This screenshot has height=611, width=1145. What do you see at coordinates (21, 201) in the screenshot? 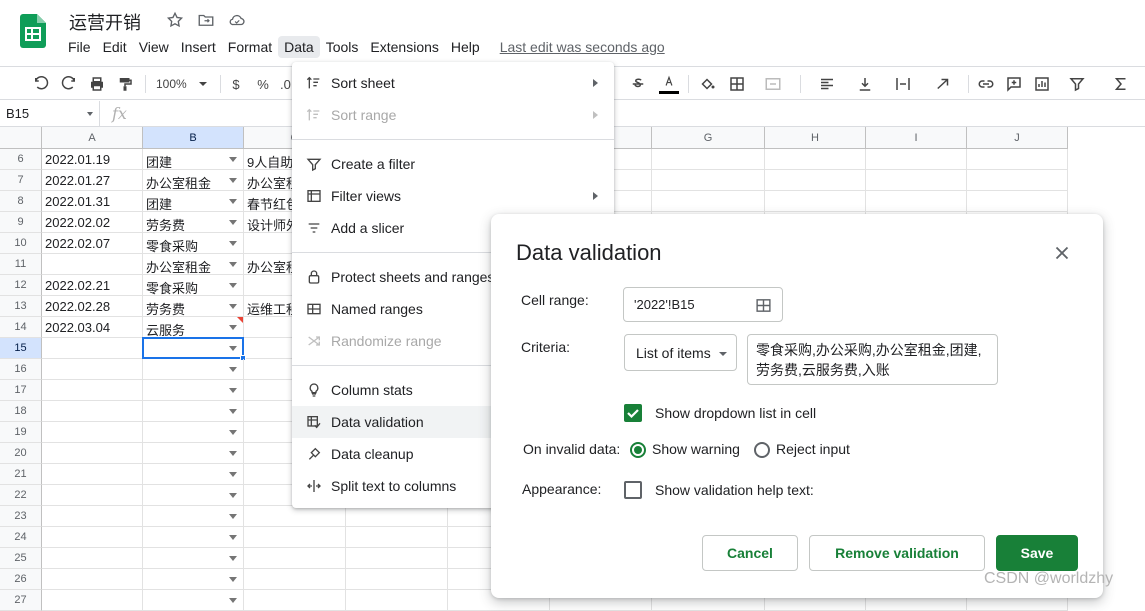
I see `row-header-8: 8` at bounding box center [21, 201].